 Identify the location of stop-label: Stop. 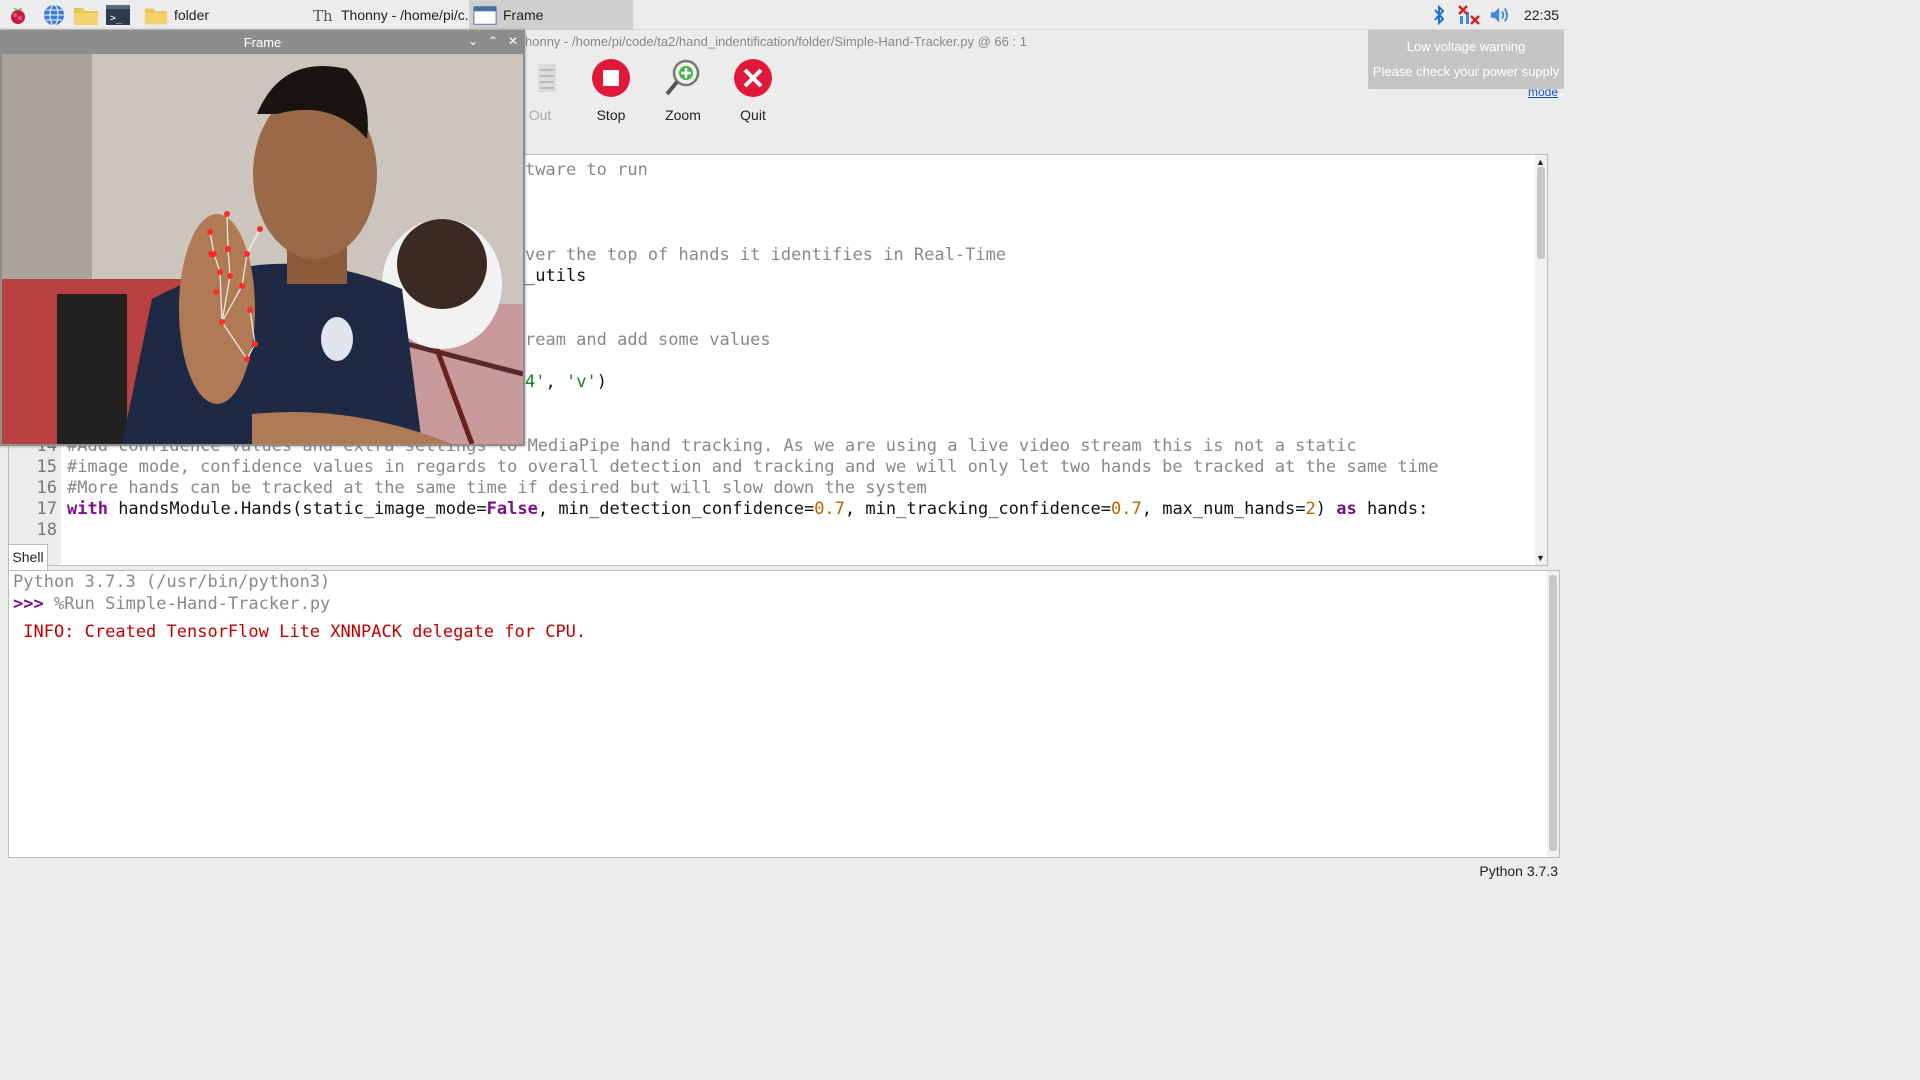
(611, 115).